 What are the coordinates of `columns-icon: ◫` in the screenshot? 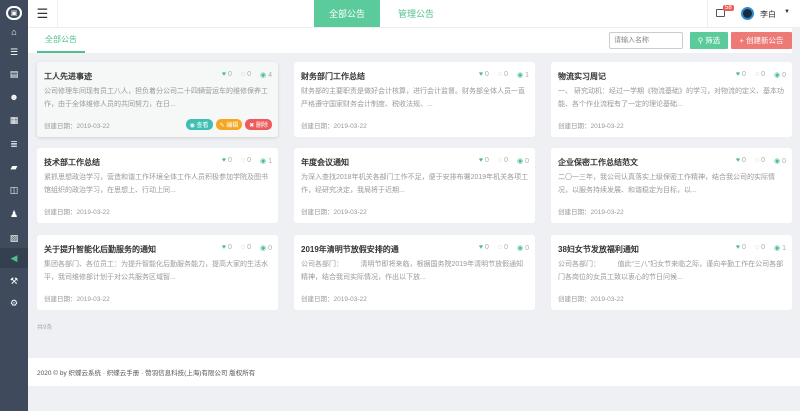 It's located at (14, 190).